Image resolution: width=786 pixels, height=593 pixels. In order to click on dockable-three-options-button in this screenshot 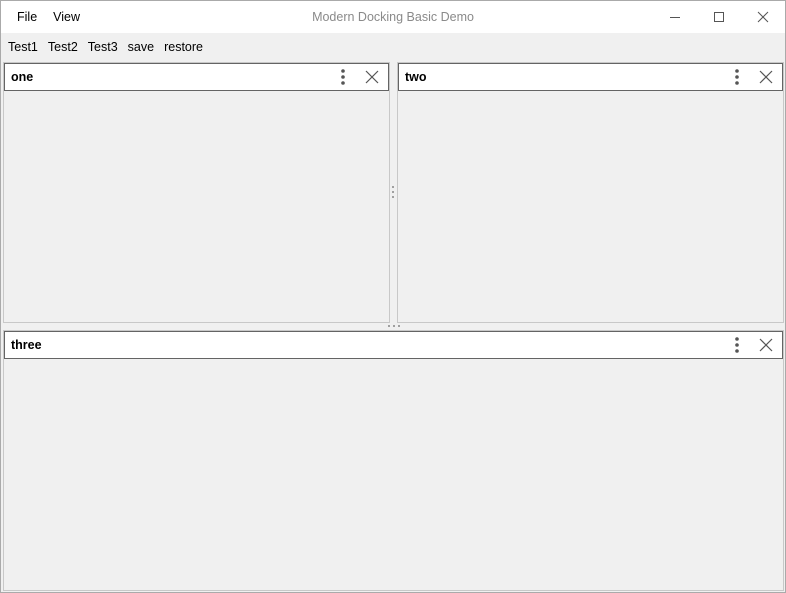, I will do `click(737, 345)`.